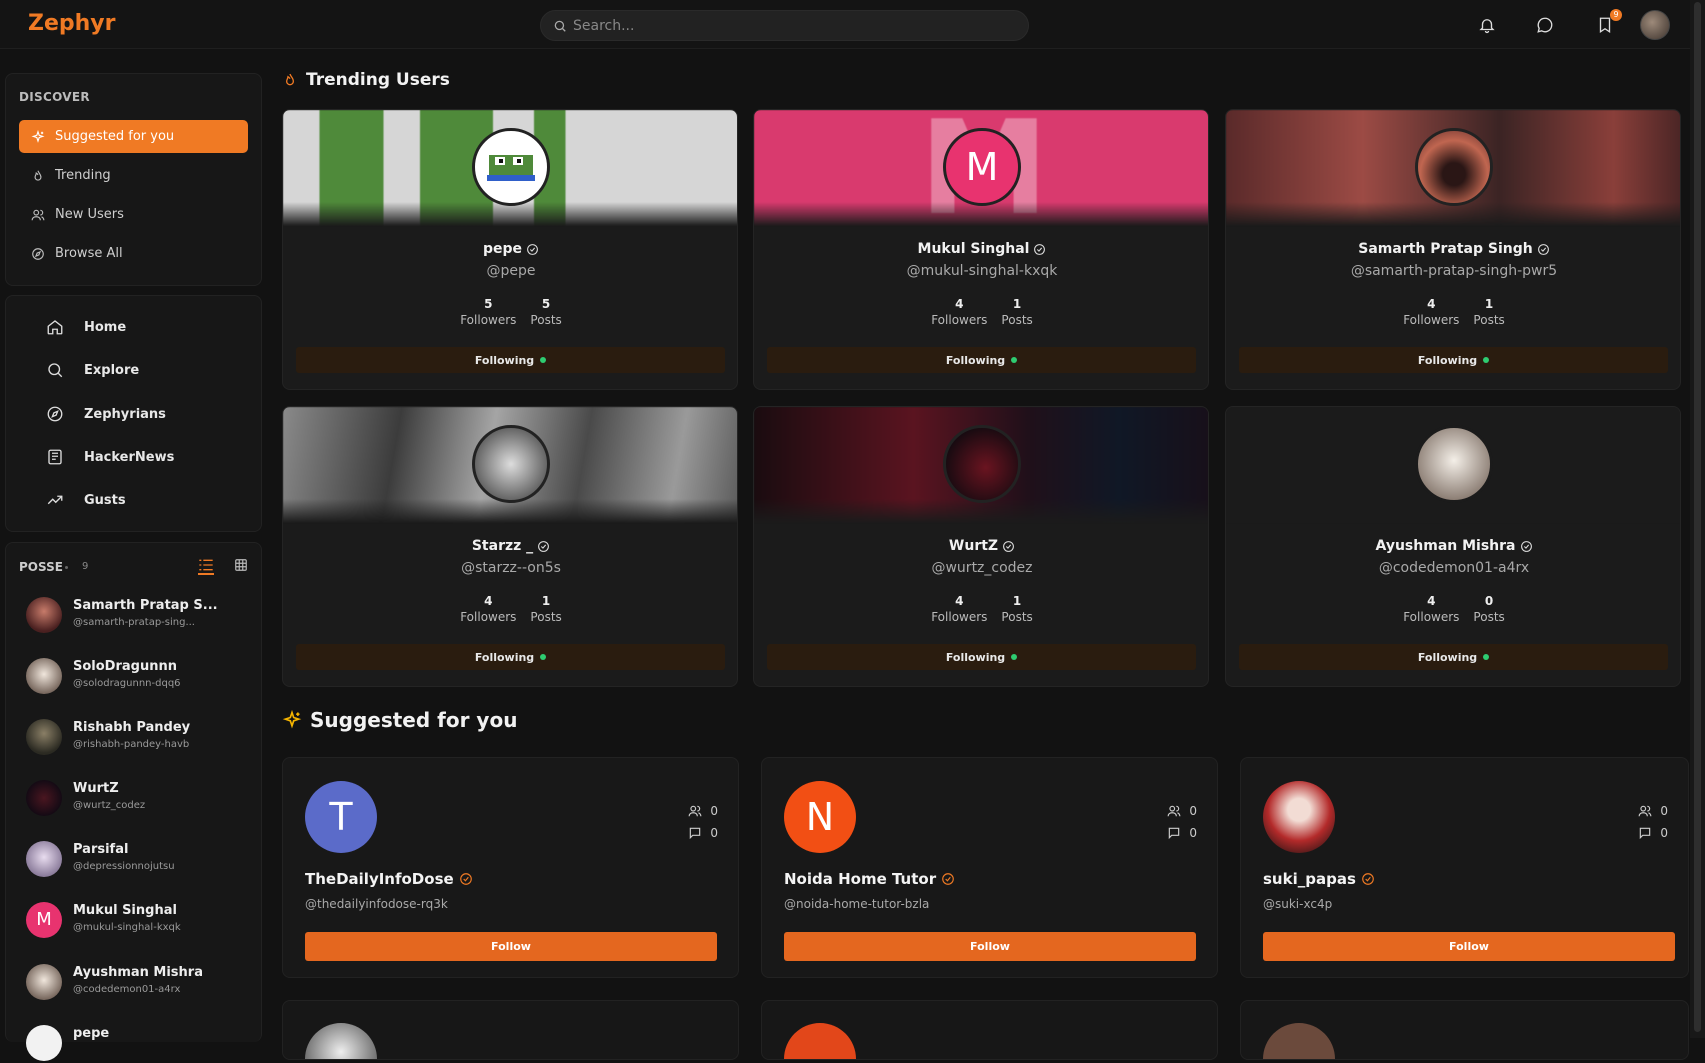 This screenshot has height=1063, width=1705. I want to click on user-handle: @suki-xc4p, so click(1298, 904).